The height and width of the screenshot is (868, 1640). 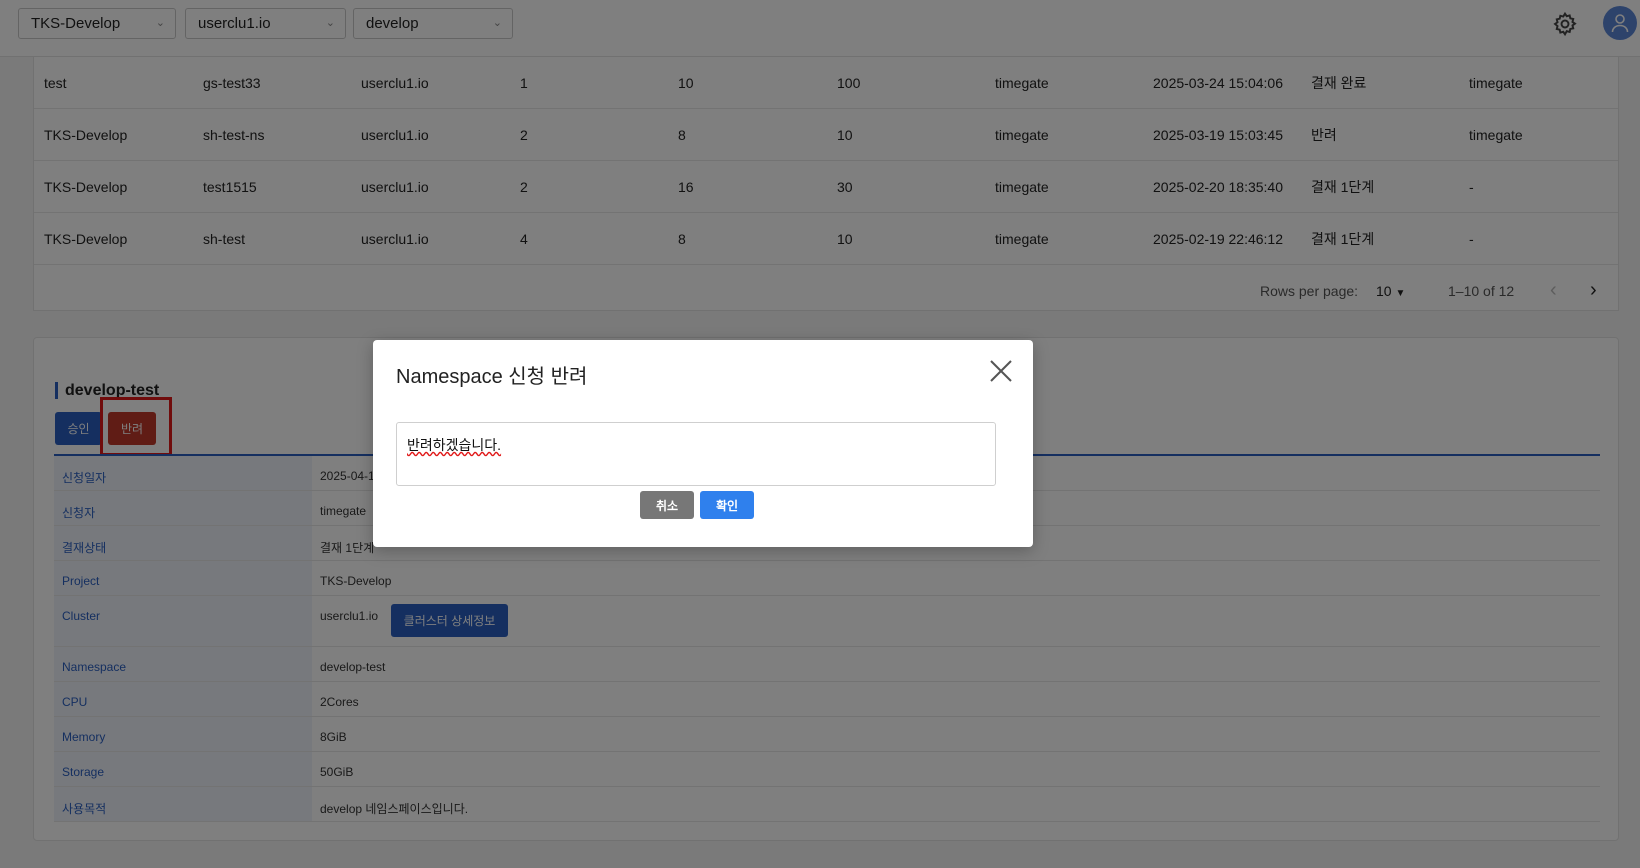 I want to click on cancel-button: 취소, so click(x=667, y=505).